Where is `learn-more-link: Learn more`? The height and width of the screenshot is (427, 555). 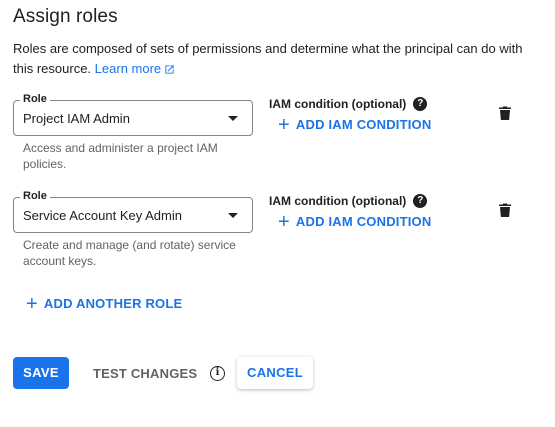
learn-more-link: Learn more is located at coordinates (135, 68).